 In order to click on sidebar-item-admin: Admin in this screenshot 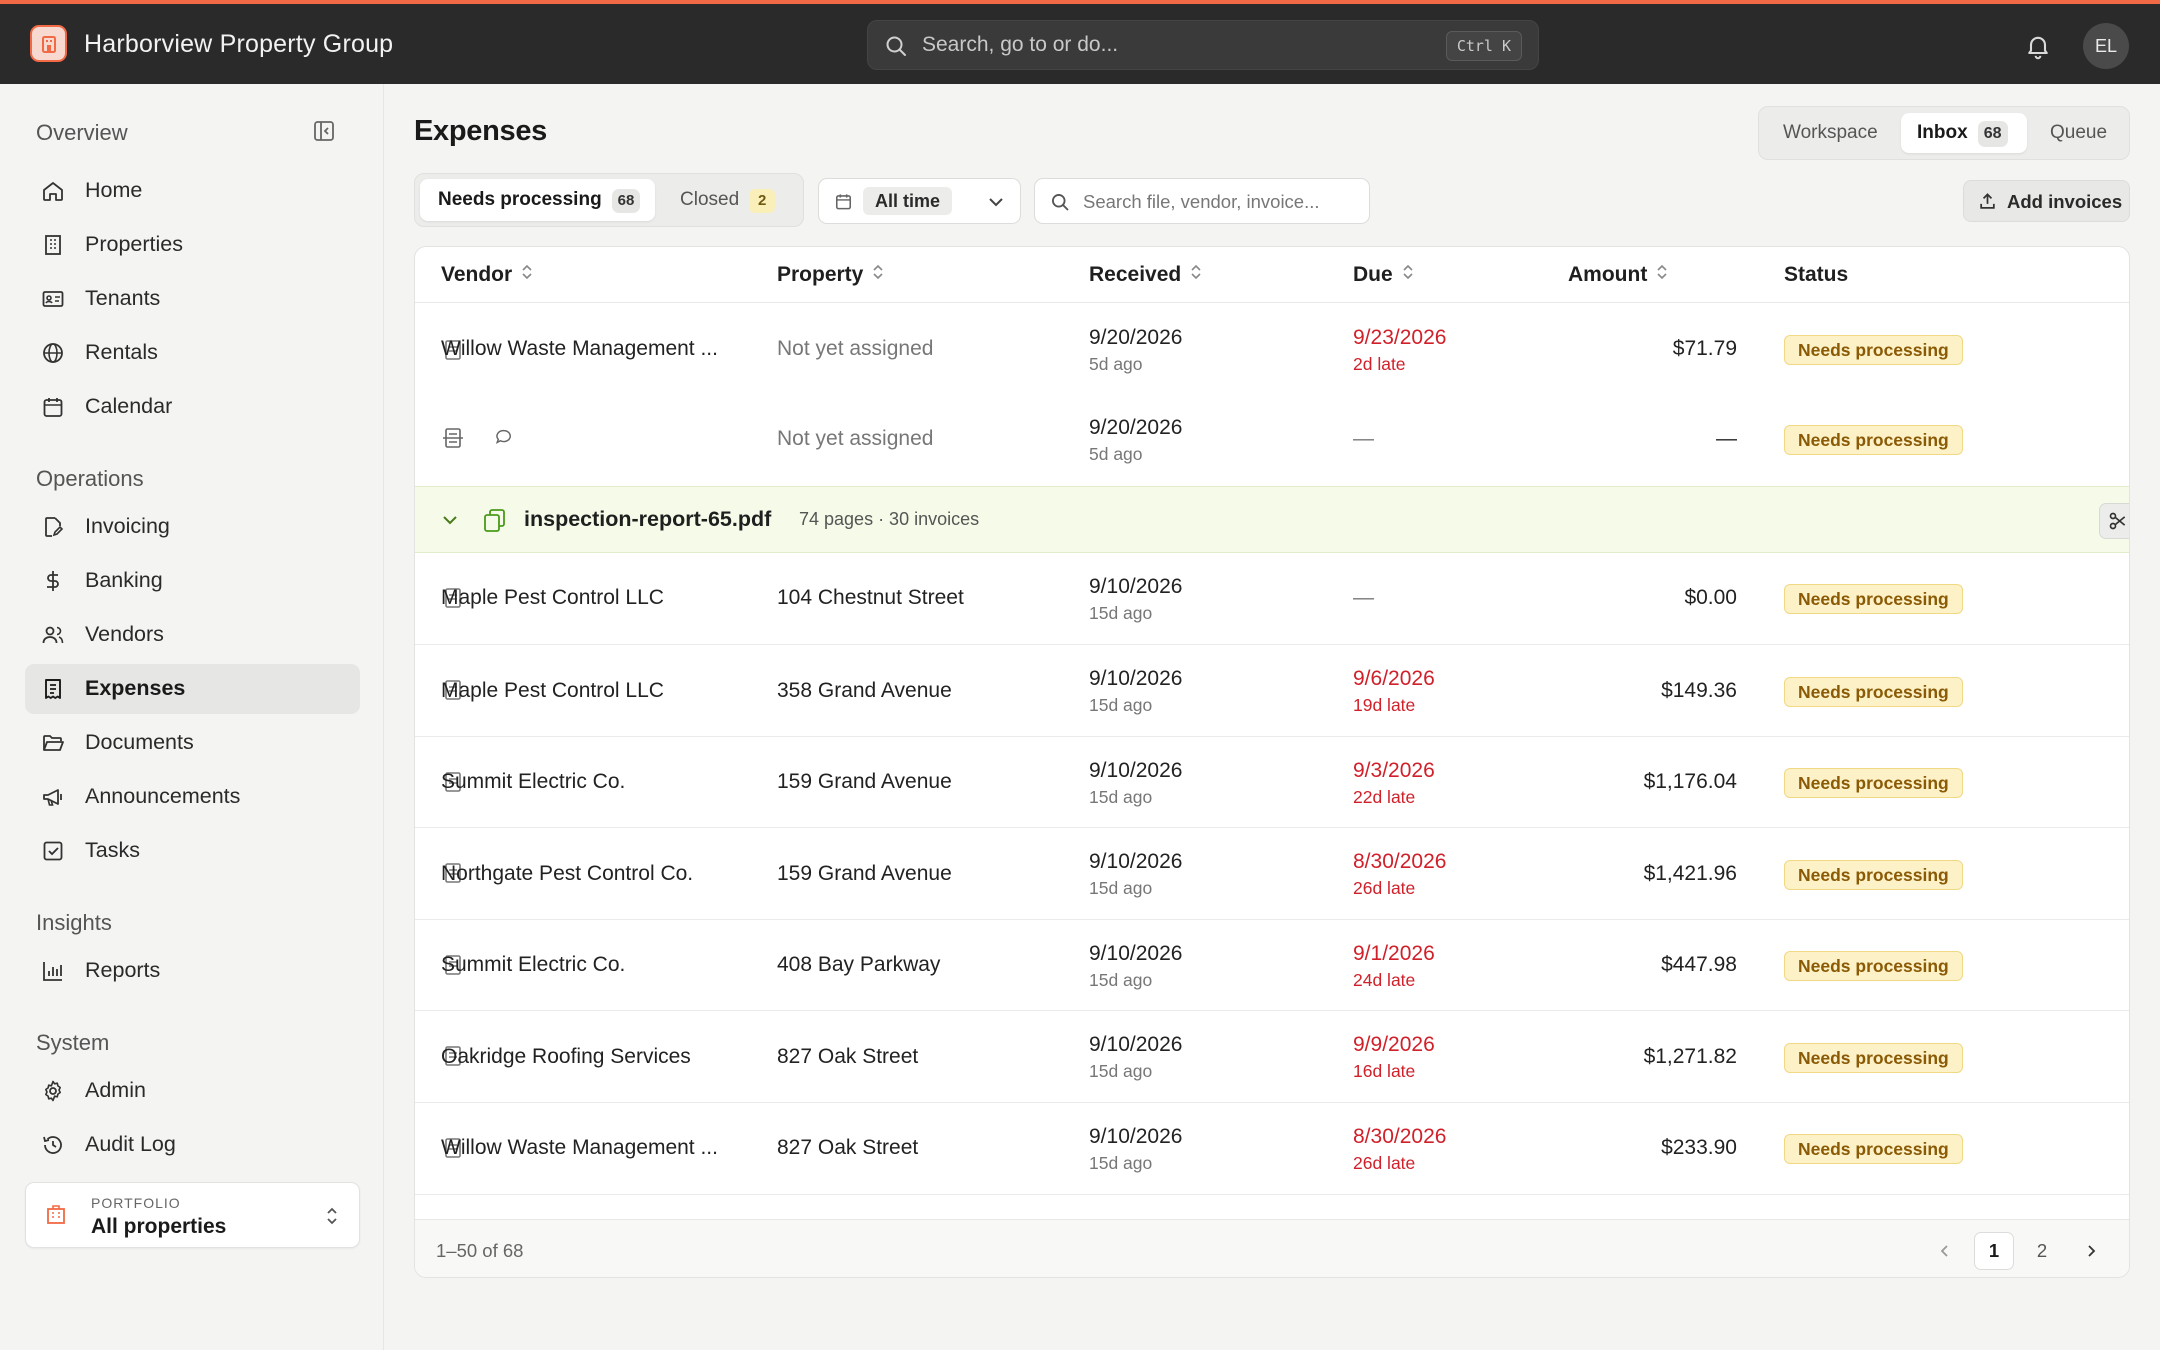, I will do `click(192, 1091)`.